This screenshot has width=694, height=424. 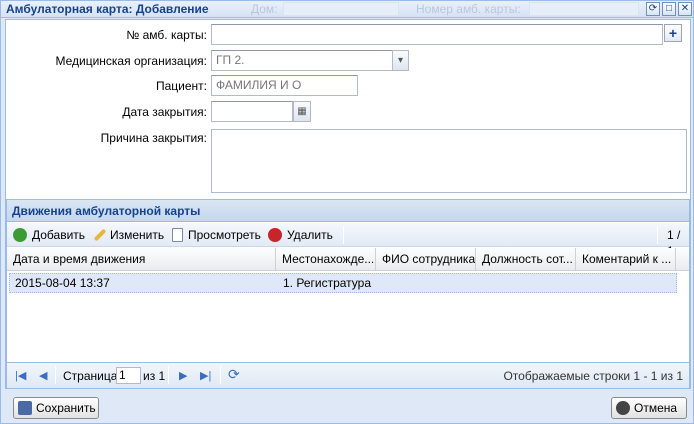 What do you see at coordinates (224, 235) in the screenshot?
I see `view-movement-label: Просмотреть` at bounding box center [224, 235].